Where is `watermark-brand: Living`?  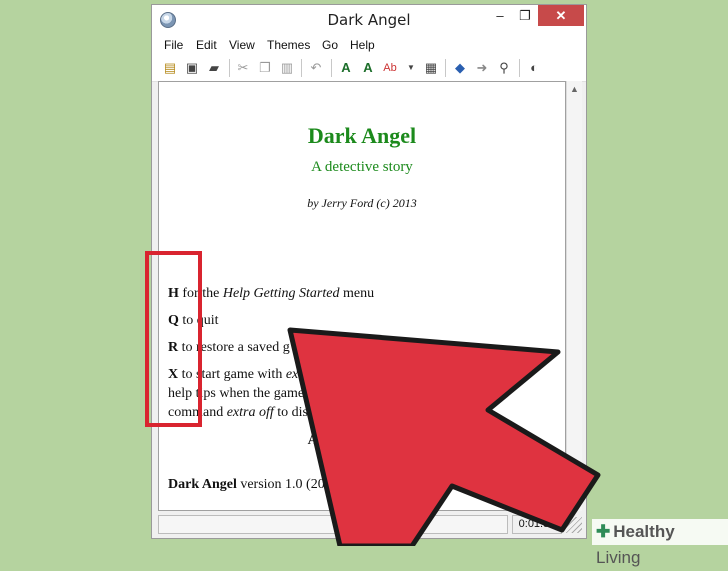
watermark-brand: Living is located at coordinates (618, 557).